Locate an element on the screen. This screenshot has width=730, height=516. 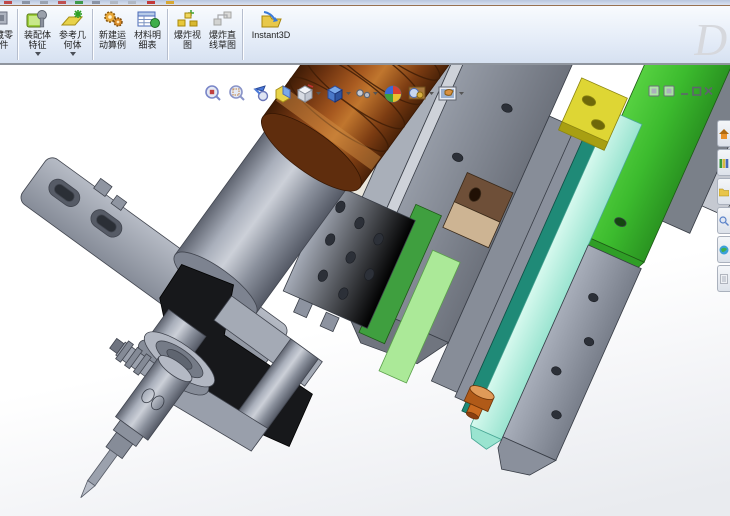
tab-solidworks-resources is located at coordinates (723, 133).